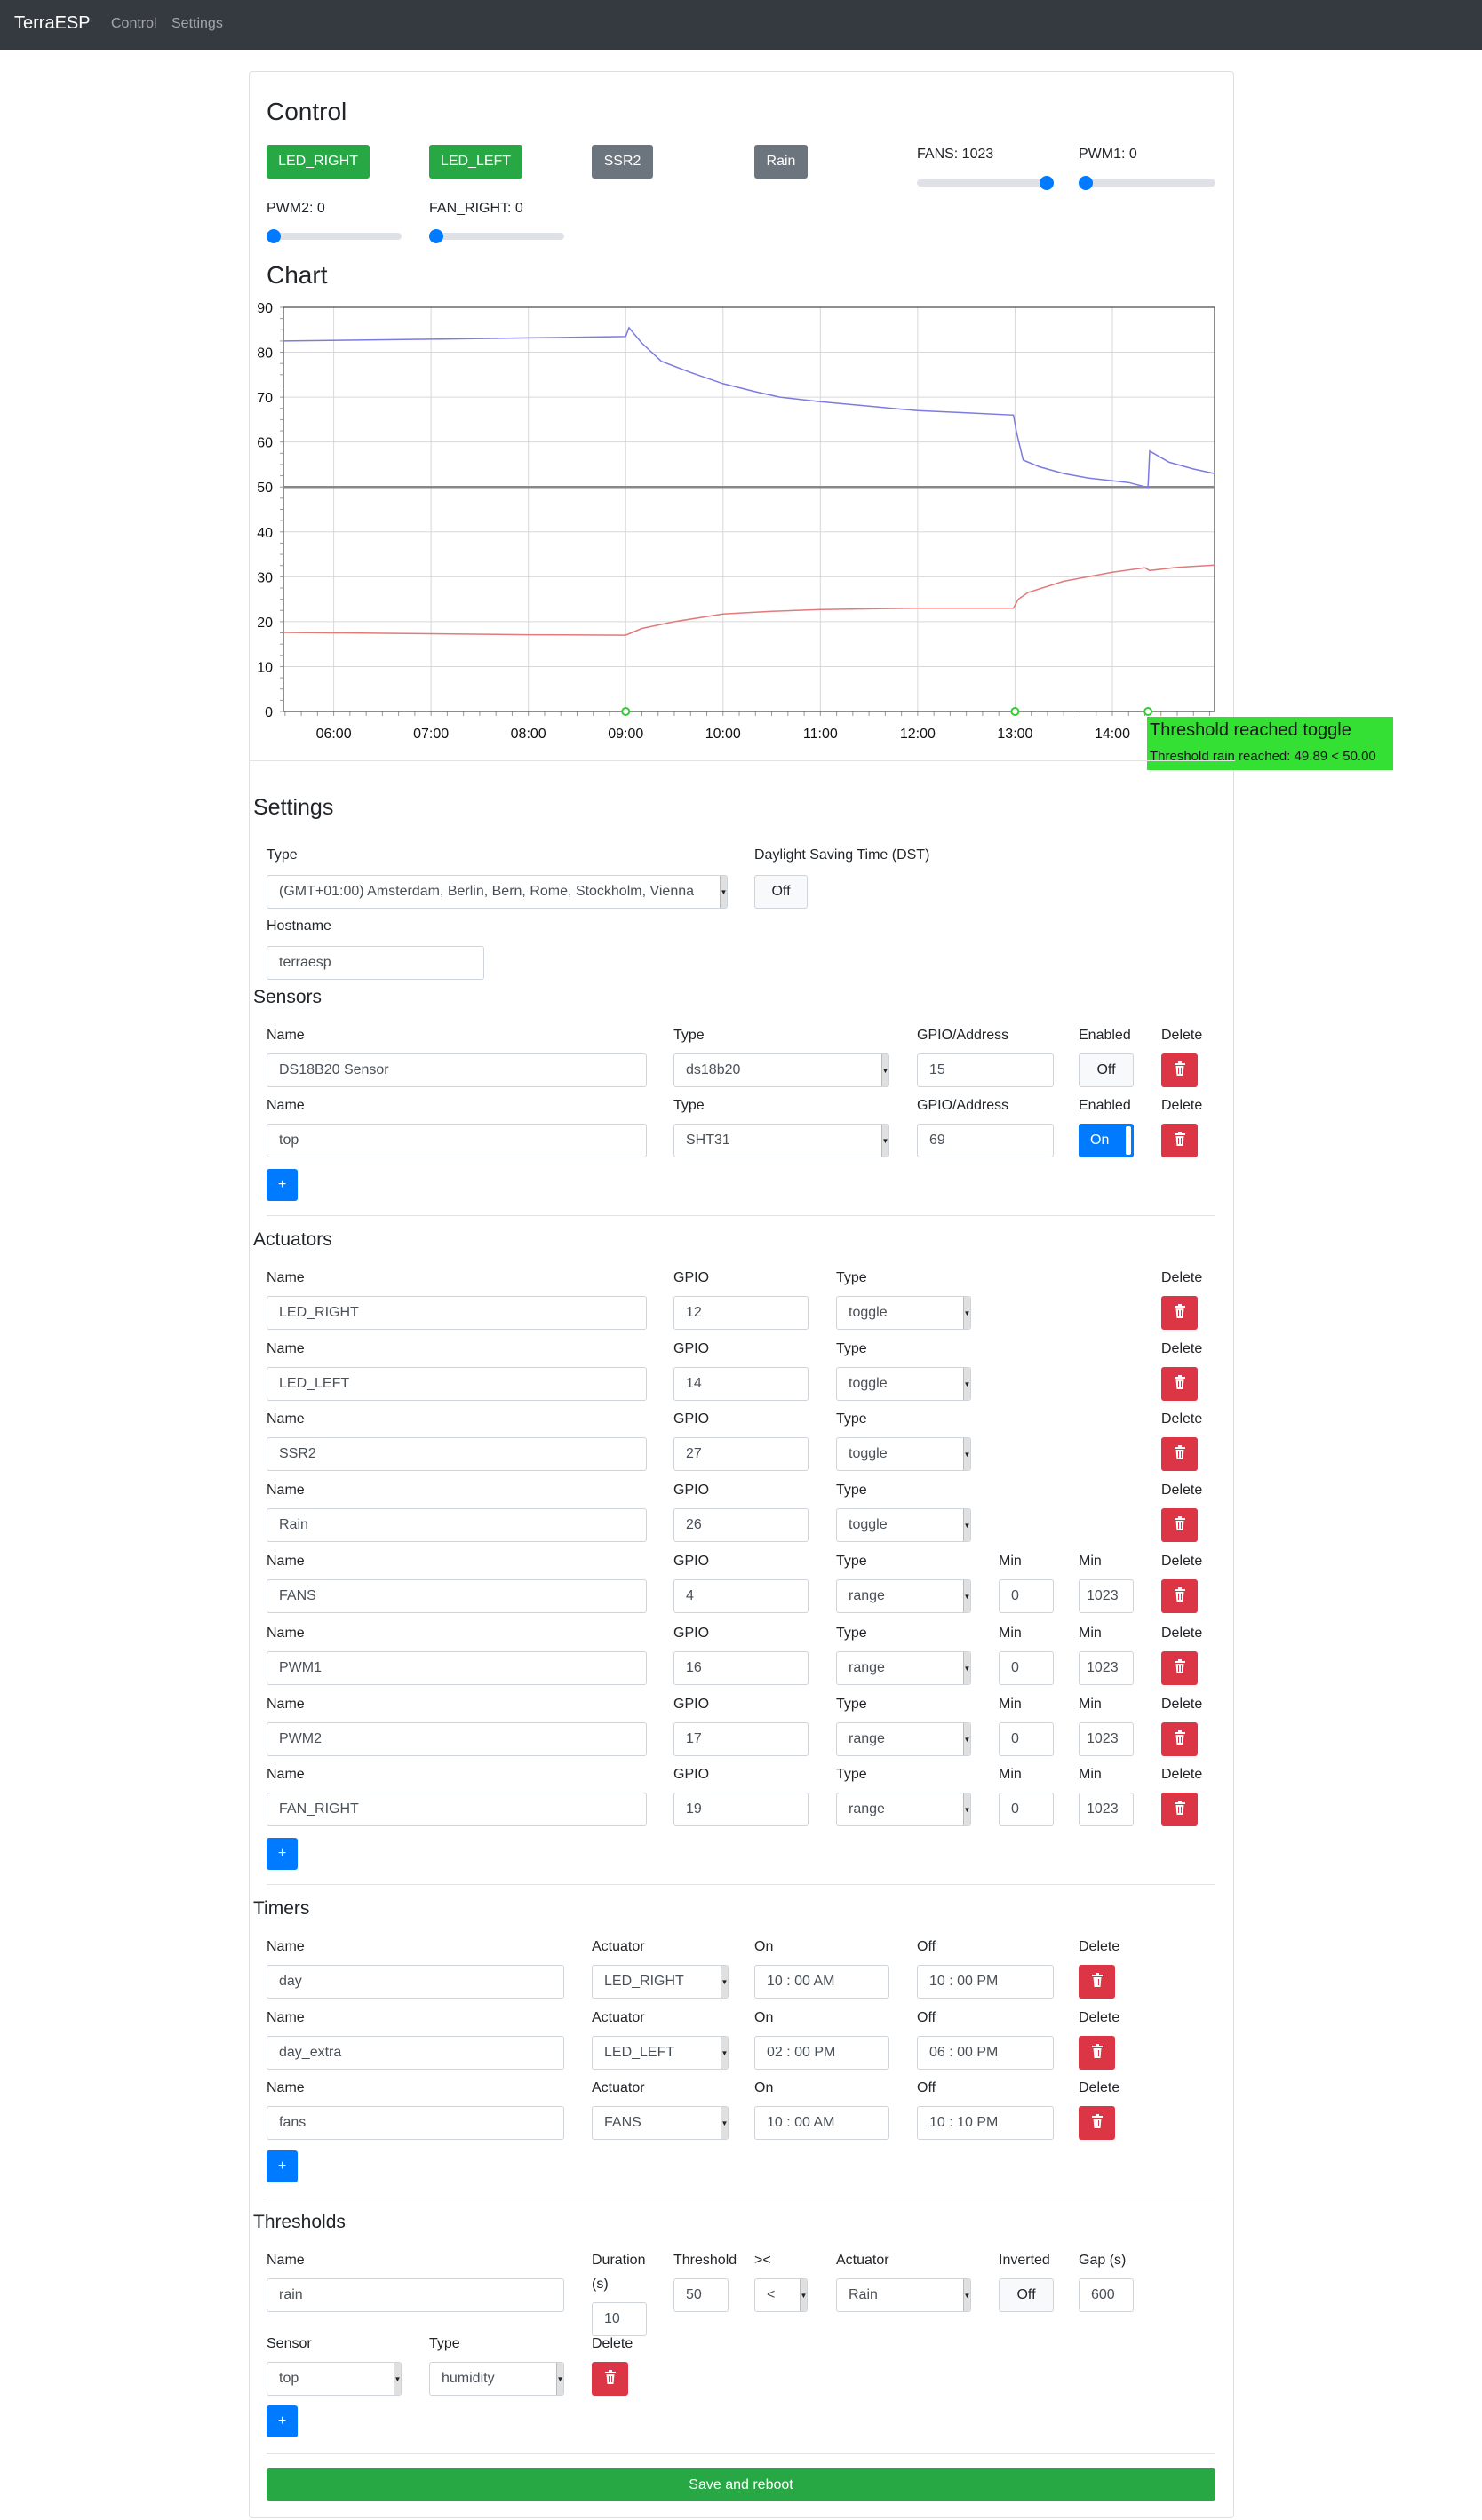 This screenshot has height=2520, width=1482. I want to click on slider-pwm1, so click(1147, 183).